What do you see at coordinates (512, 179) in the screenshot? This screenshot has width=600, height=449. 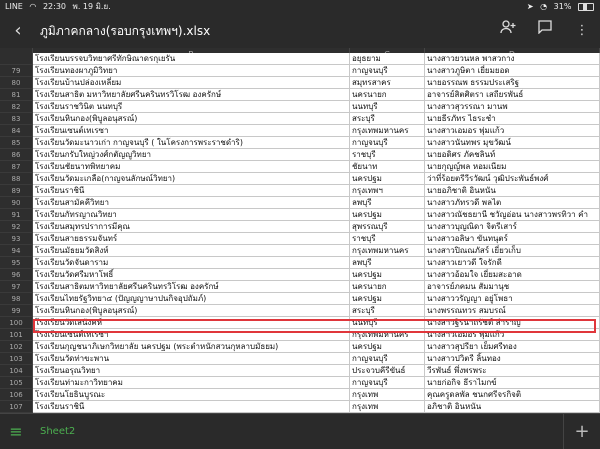 I see `cell-contact: ว่าที่ร้อยตรีวีรวัฒน์ วุฒิประพันธ์พงศ์` at bounding box center [512, 179].